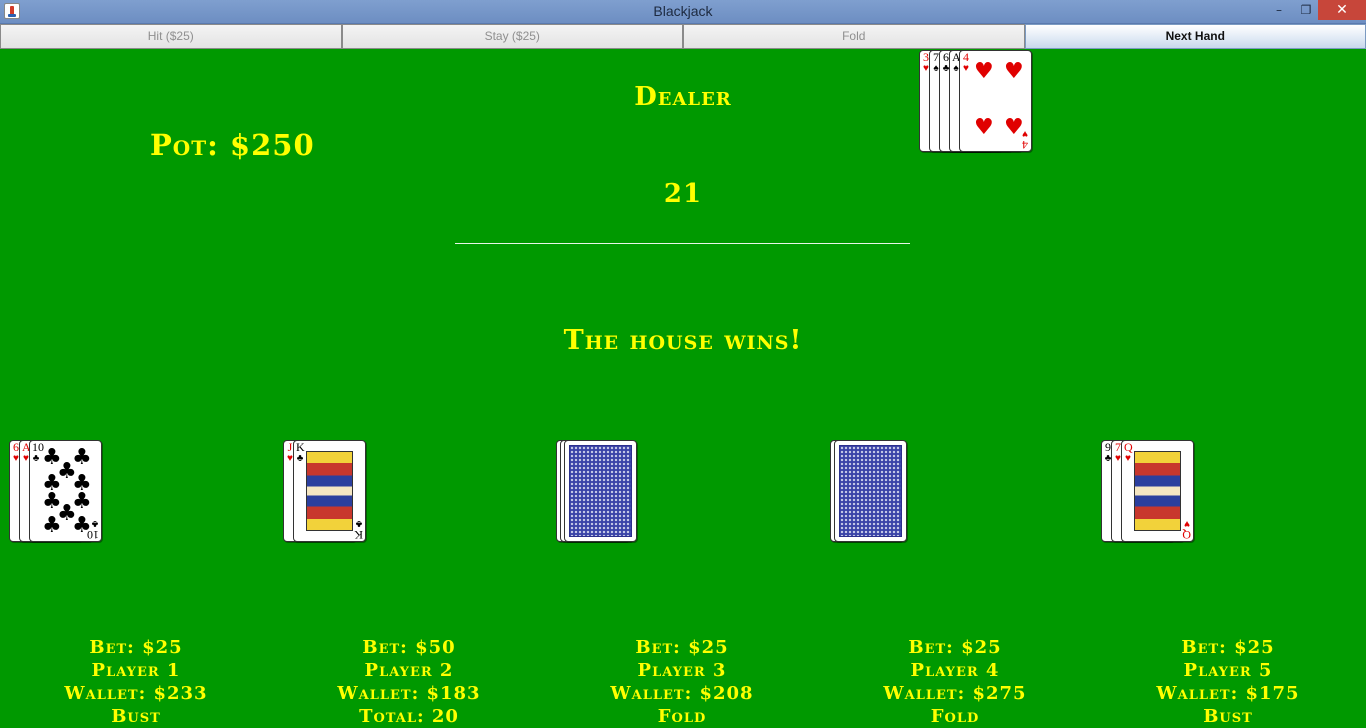  Describe the element at coordinates (995, 101) in the screenshot. I see `playing-card: 4 ♥ 4 ♥ ♥ ♥ ♥ ♥` at that location.